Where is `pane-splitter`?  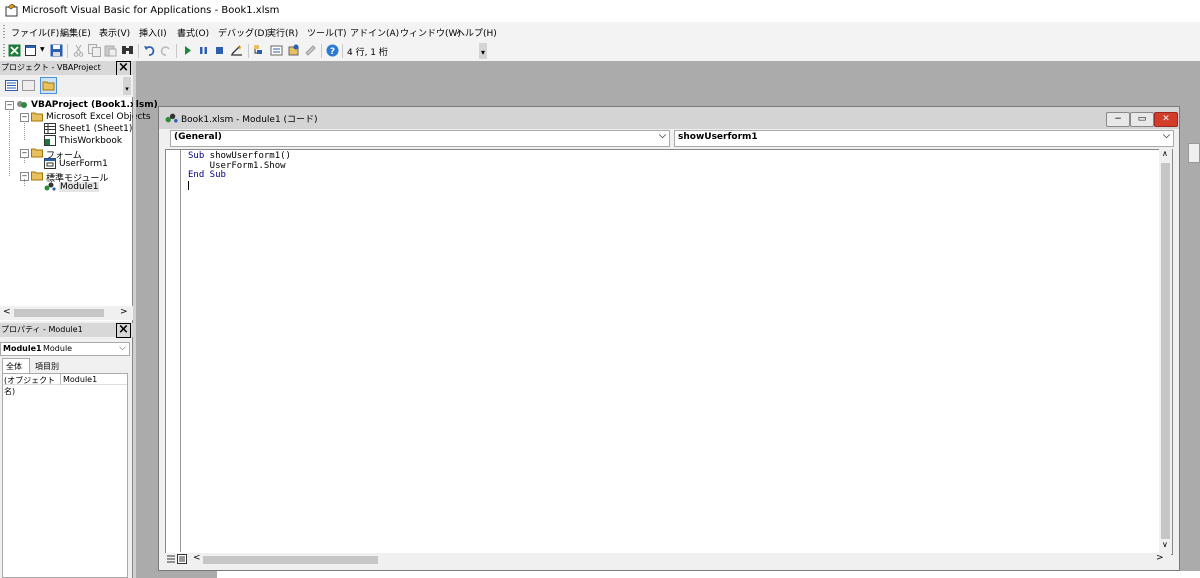
pane-splitter is located at coordinates (134, 319).